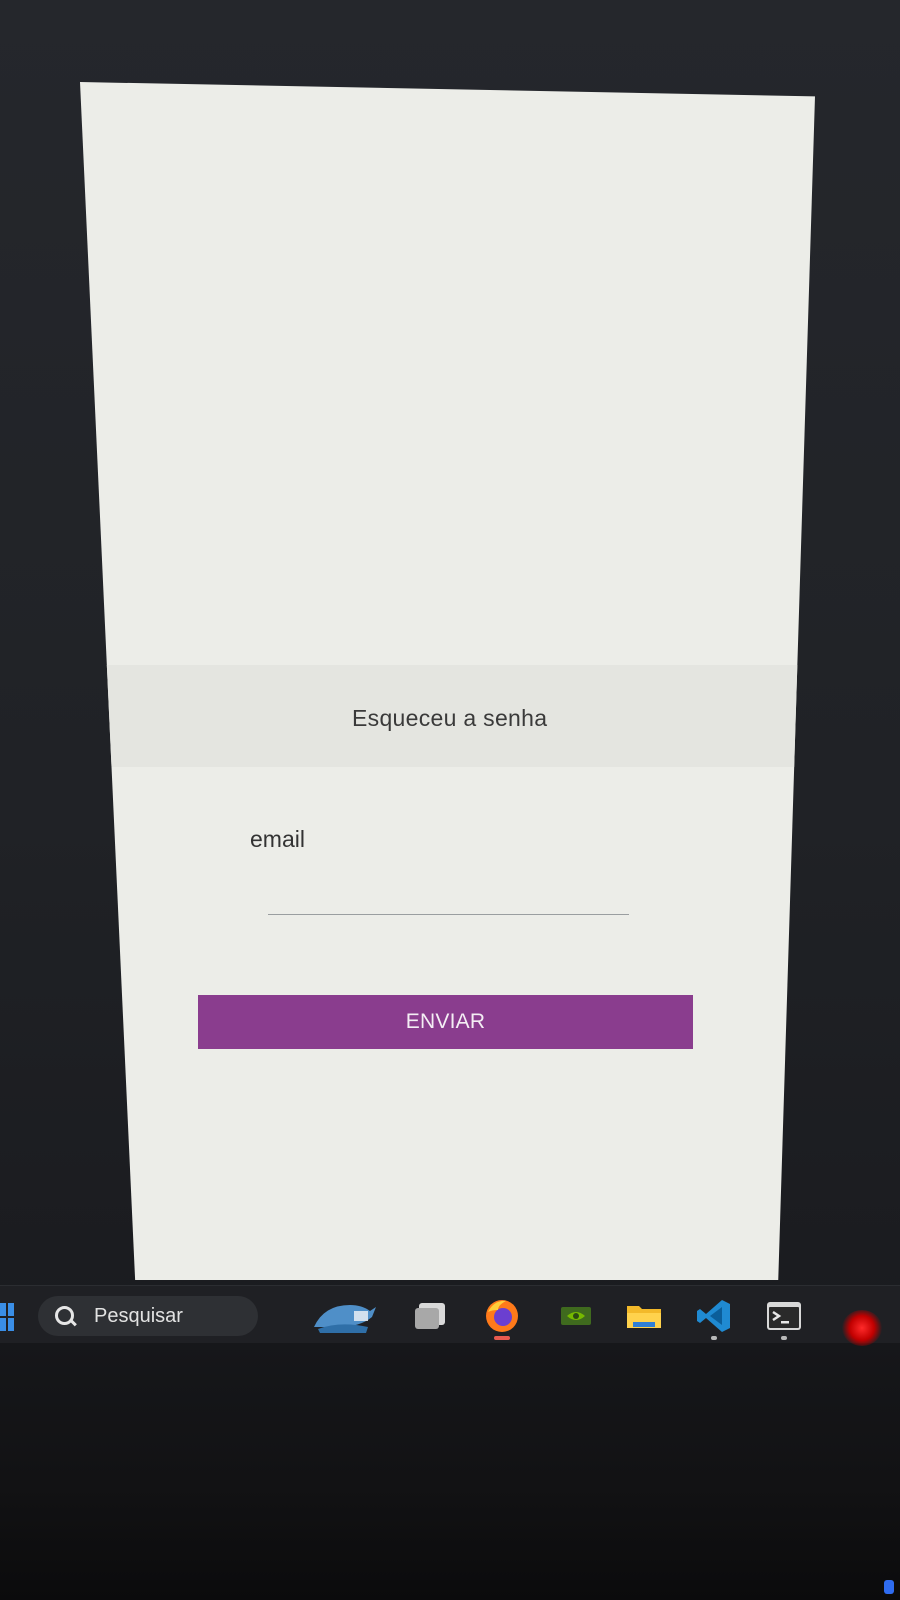 This screenshot has width=900, height=1600. I want to click on file-explorer-icon, so click(644, 1316).